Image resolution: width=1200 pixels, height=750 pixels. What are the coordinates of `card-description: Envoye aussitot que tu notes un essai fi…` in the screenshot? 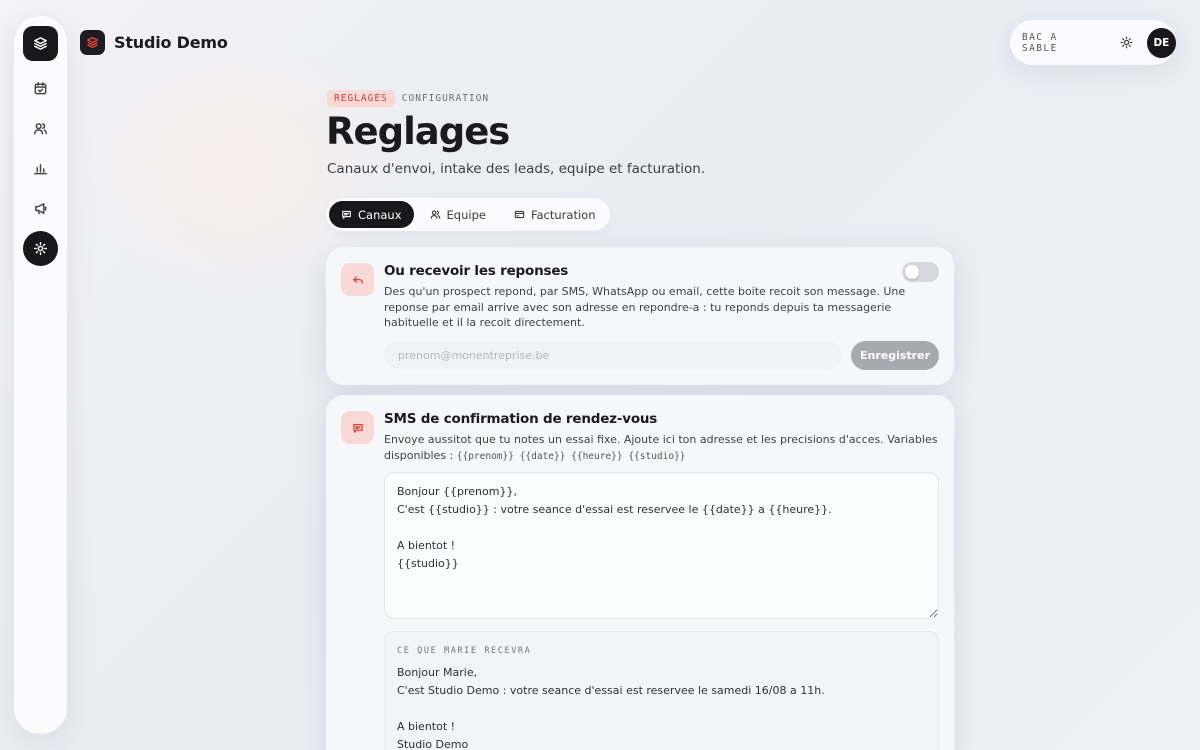 It's located at (664, 448).